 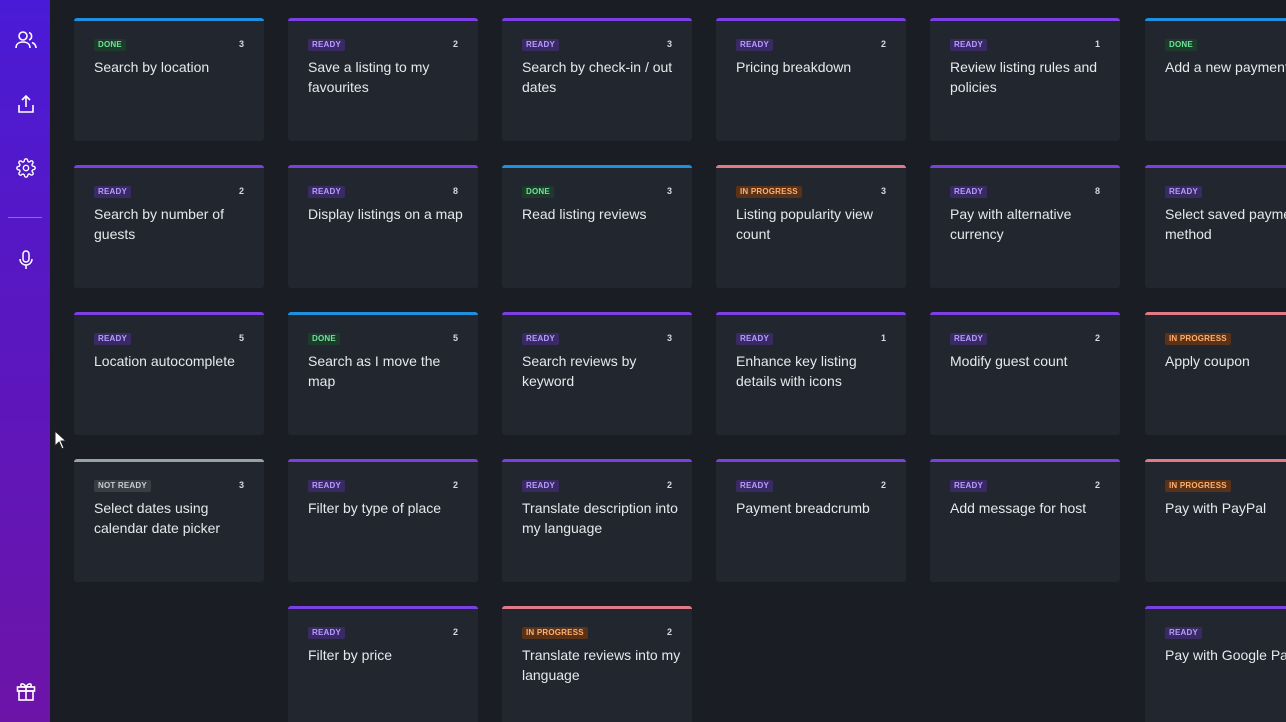 I want to click on card-title: Apply coupon, so click(x=1207, y=361).